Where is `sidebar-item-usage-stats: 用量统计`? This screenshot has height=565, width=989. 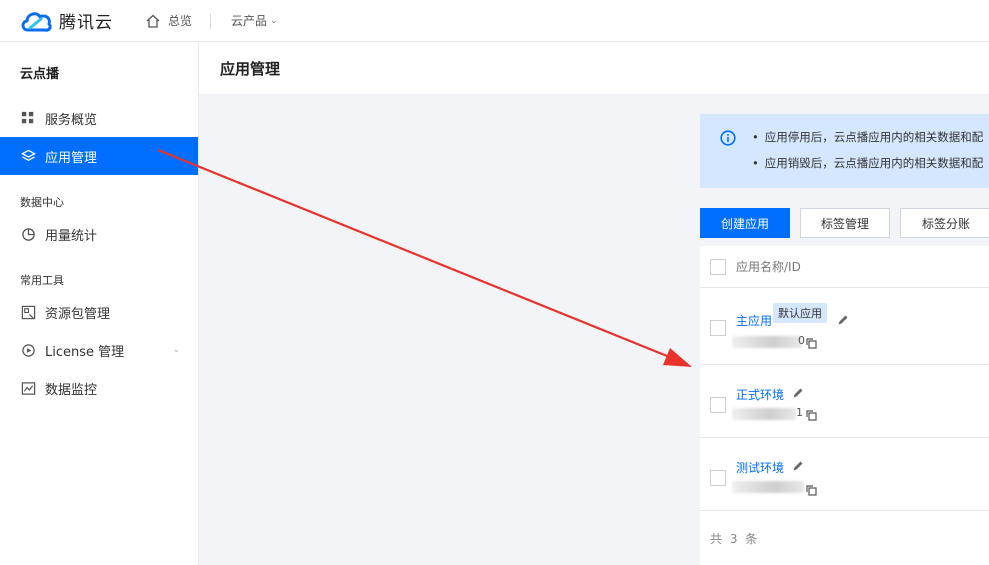
sidebar-item-usage-stats: 用量统计 is located at coordinates (99, 234).